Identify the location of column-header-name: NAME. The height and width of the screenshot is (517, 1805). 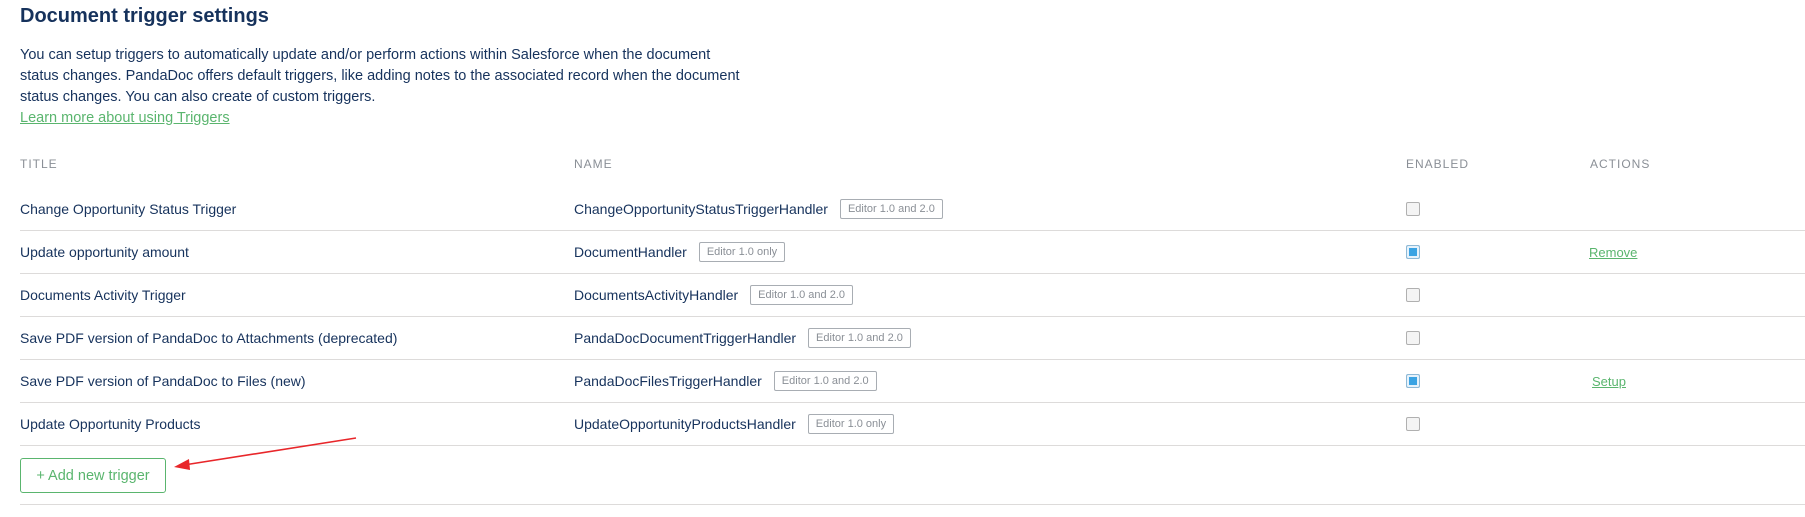
(593, 164).